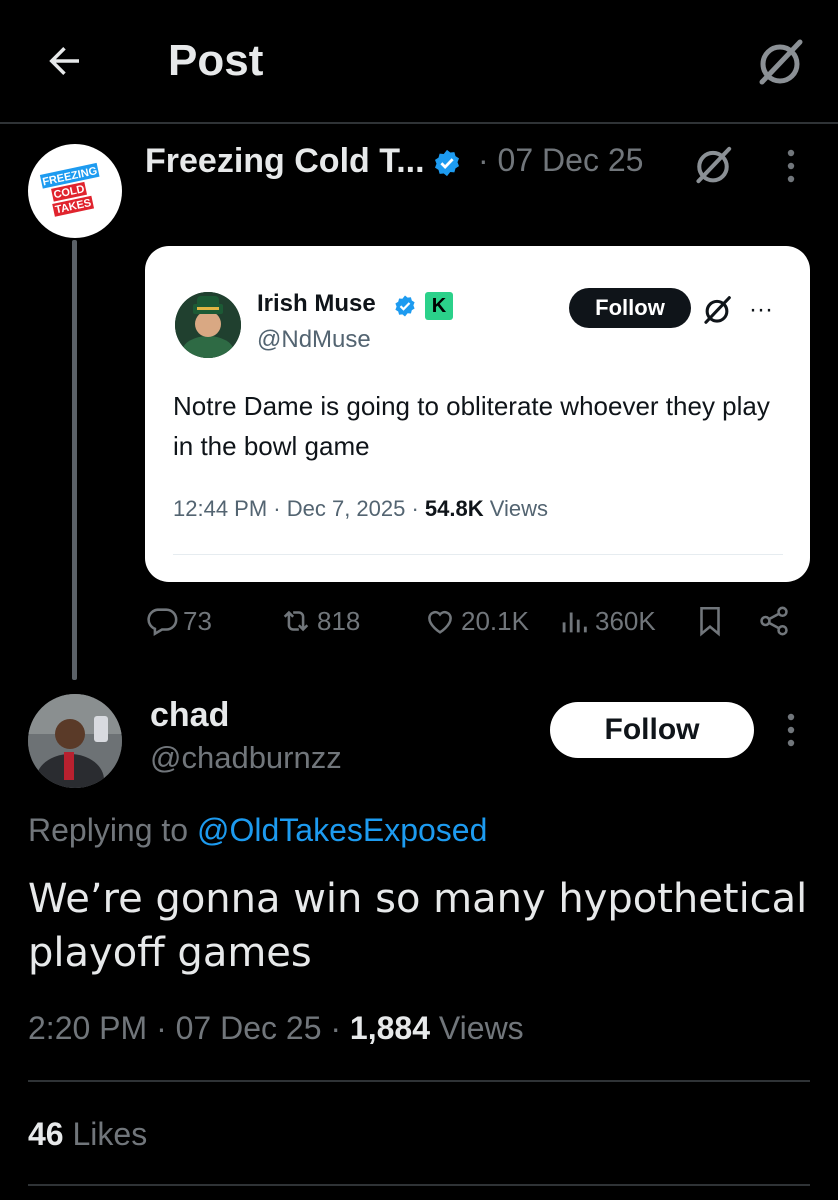 The height and width of the screenshot is (1200, 838). I want to click on reply-icon, so click(162, 622).